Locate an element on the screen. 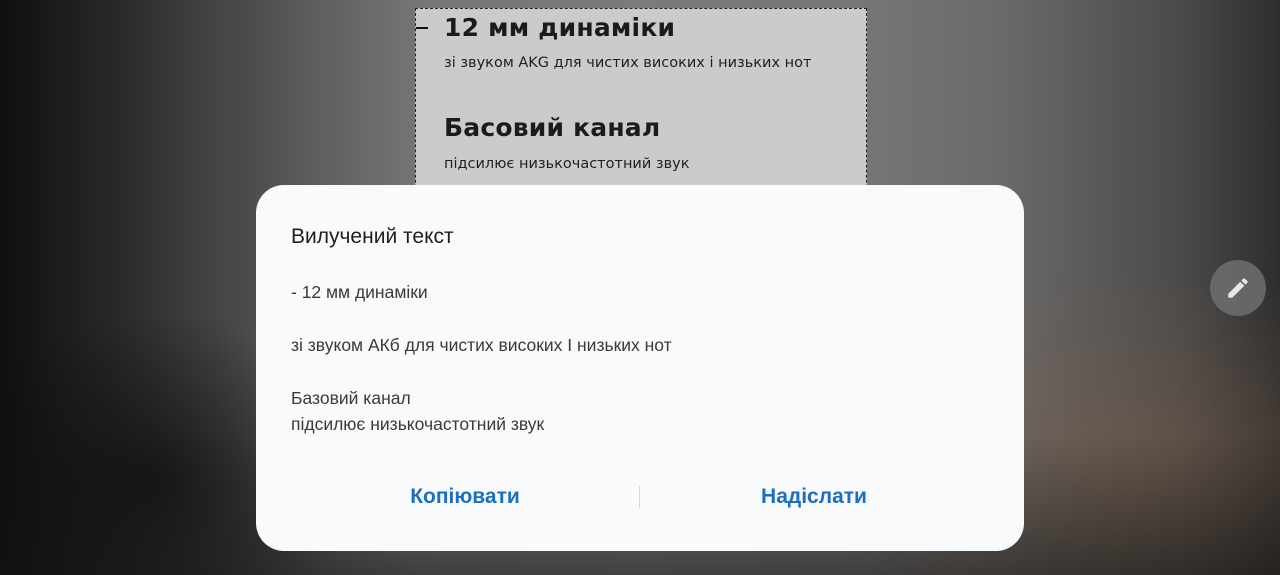 This screenshot has height=575, width=1280. extracted-line: Базовий канал is located at coordinates (351, 398).